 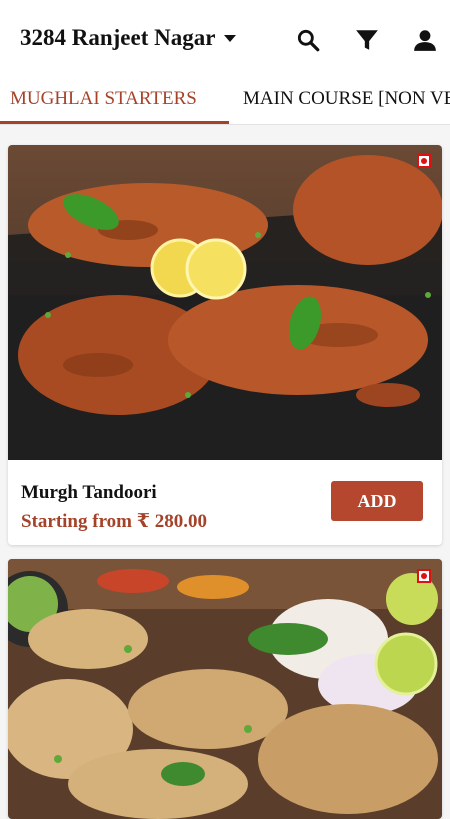 What do you see at coordinates (225, 102) in the screenshot?
I see `category-tabs: MUGHLAI STARTERS MAIN COURSE [NON VEG]` at bounding box center [225, 102].